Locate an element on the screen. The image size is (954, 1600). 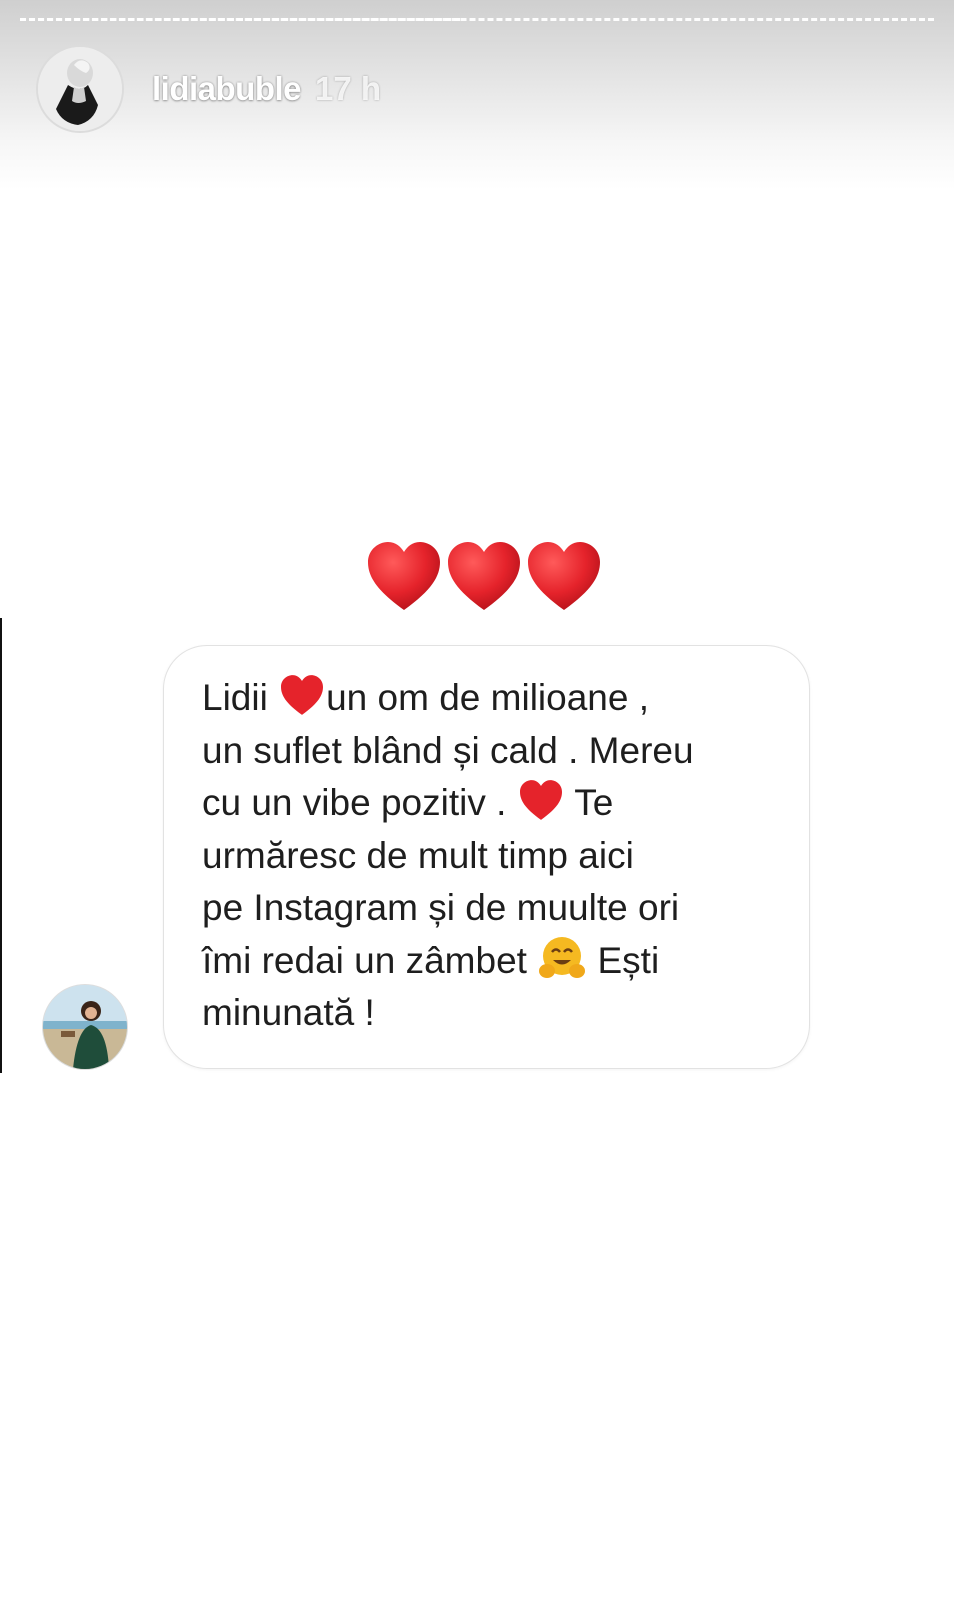
message-text: îmi redai un zâmbet is located at coordinates (364, 960).